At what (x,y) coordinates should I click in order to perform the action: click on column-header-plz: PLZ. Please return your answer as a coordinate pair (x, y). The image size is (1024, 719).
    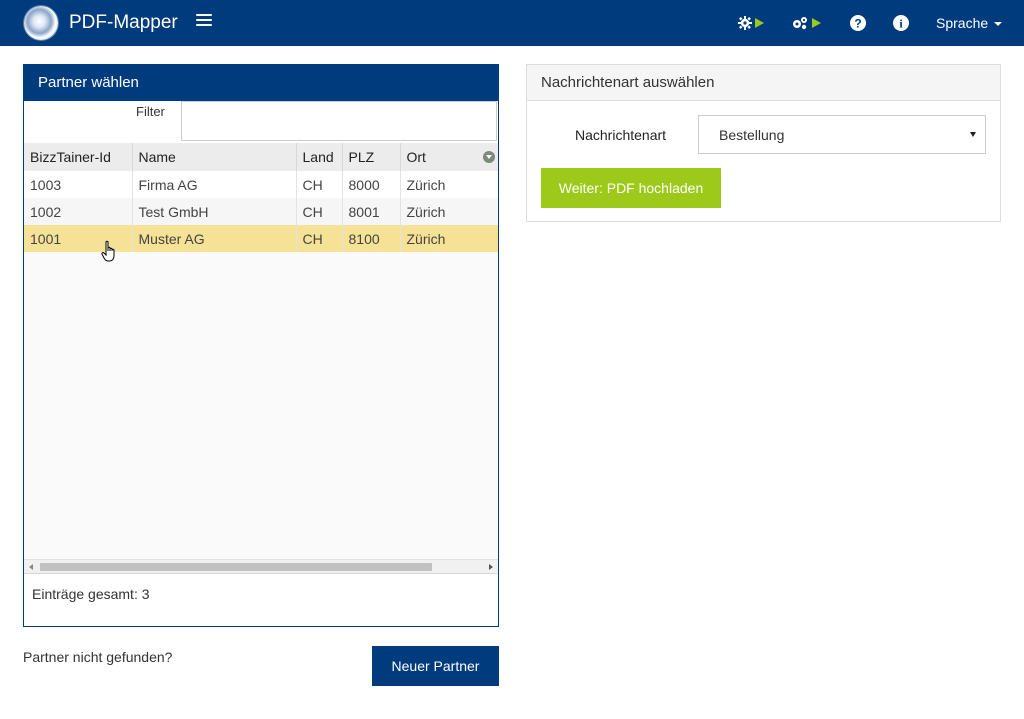
    Looking at the image, I should click on (371, 157).